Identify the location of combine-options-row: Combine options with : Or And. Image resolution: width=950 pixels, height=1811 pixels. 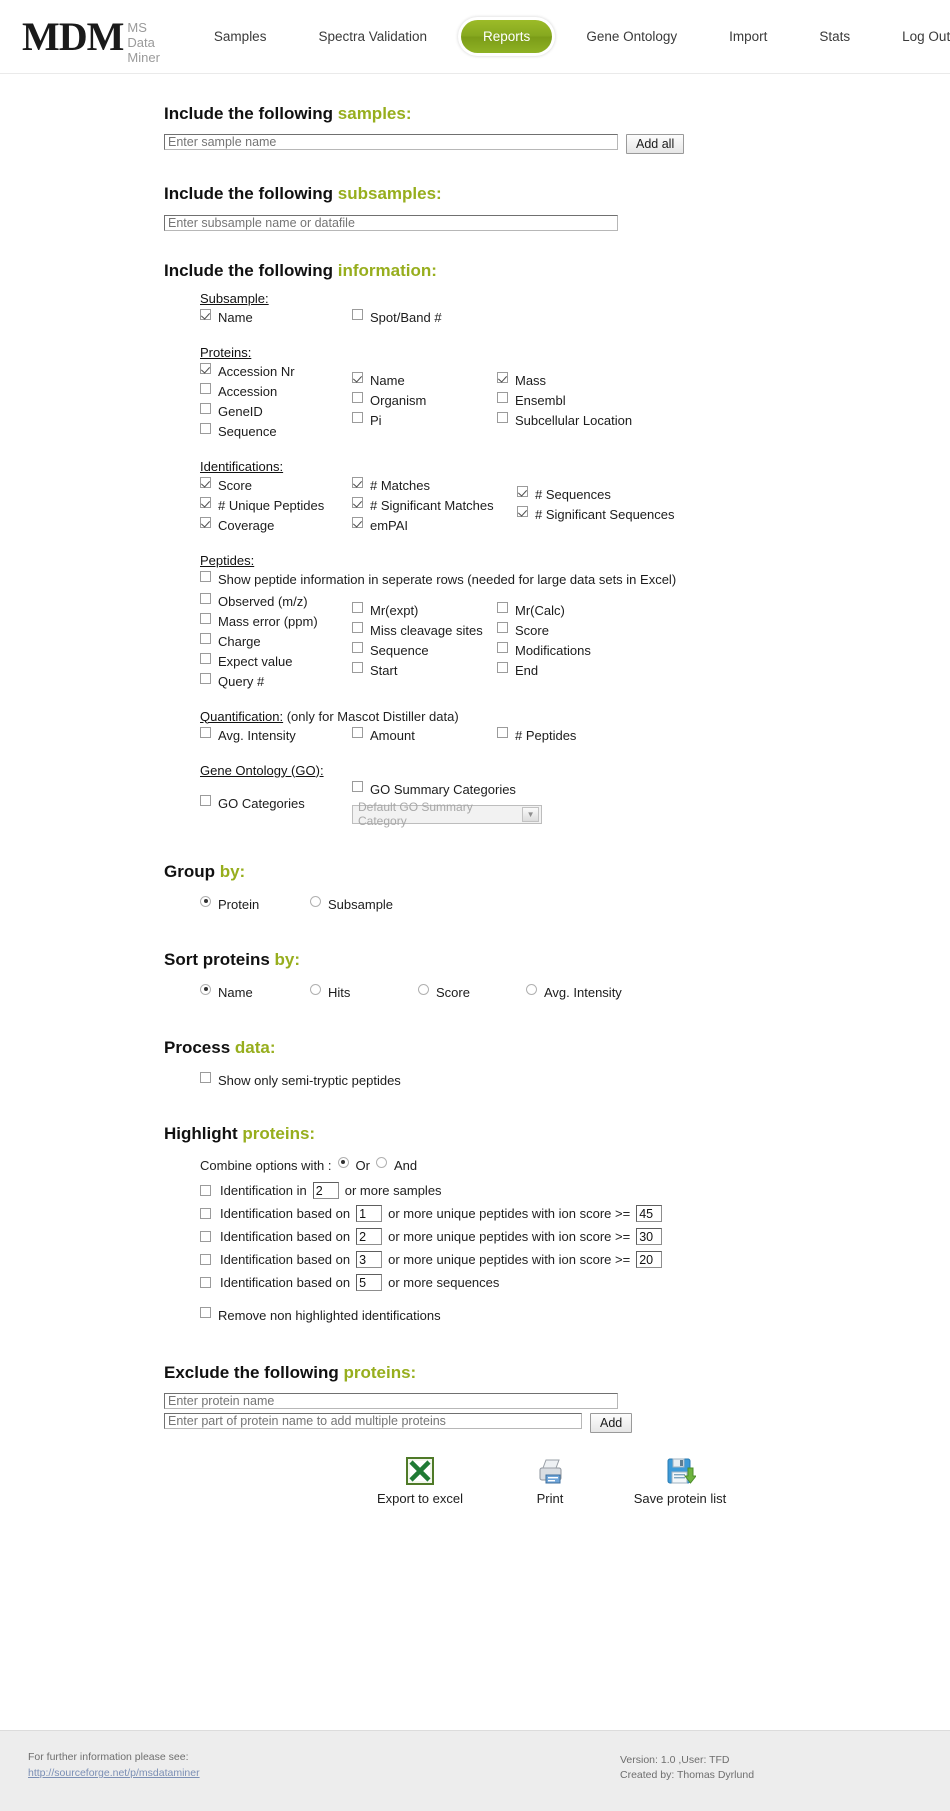
(575, 1166).